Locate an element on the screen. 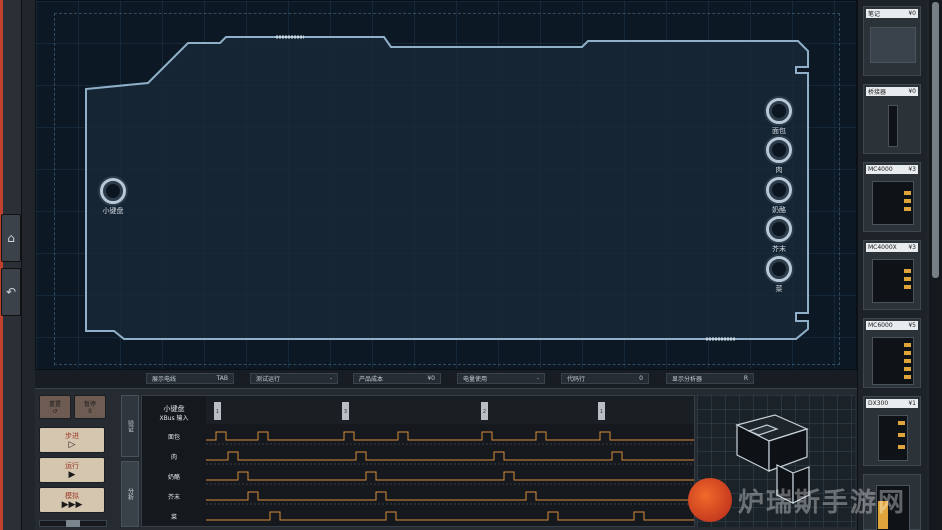  input-port-keypad is located at coordinates (113, 191).